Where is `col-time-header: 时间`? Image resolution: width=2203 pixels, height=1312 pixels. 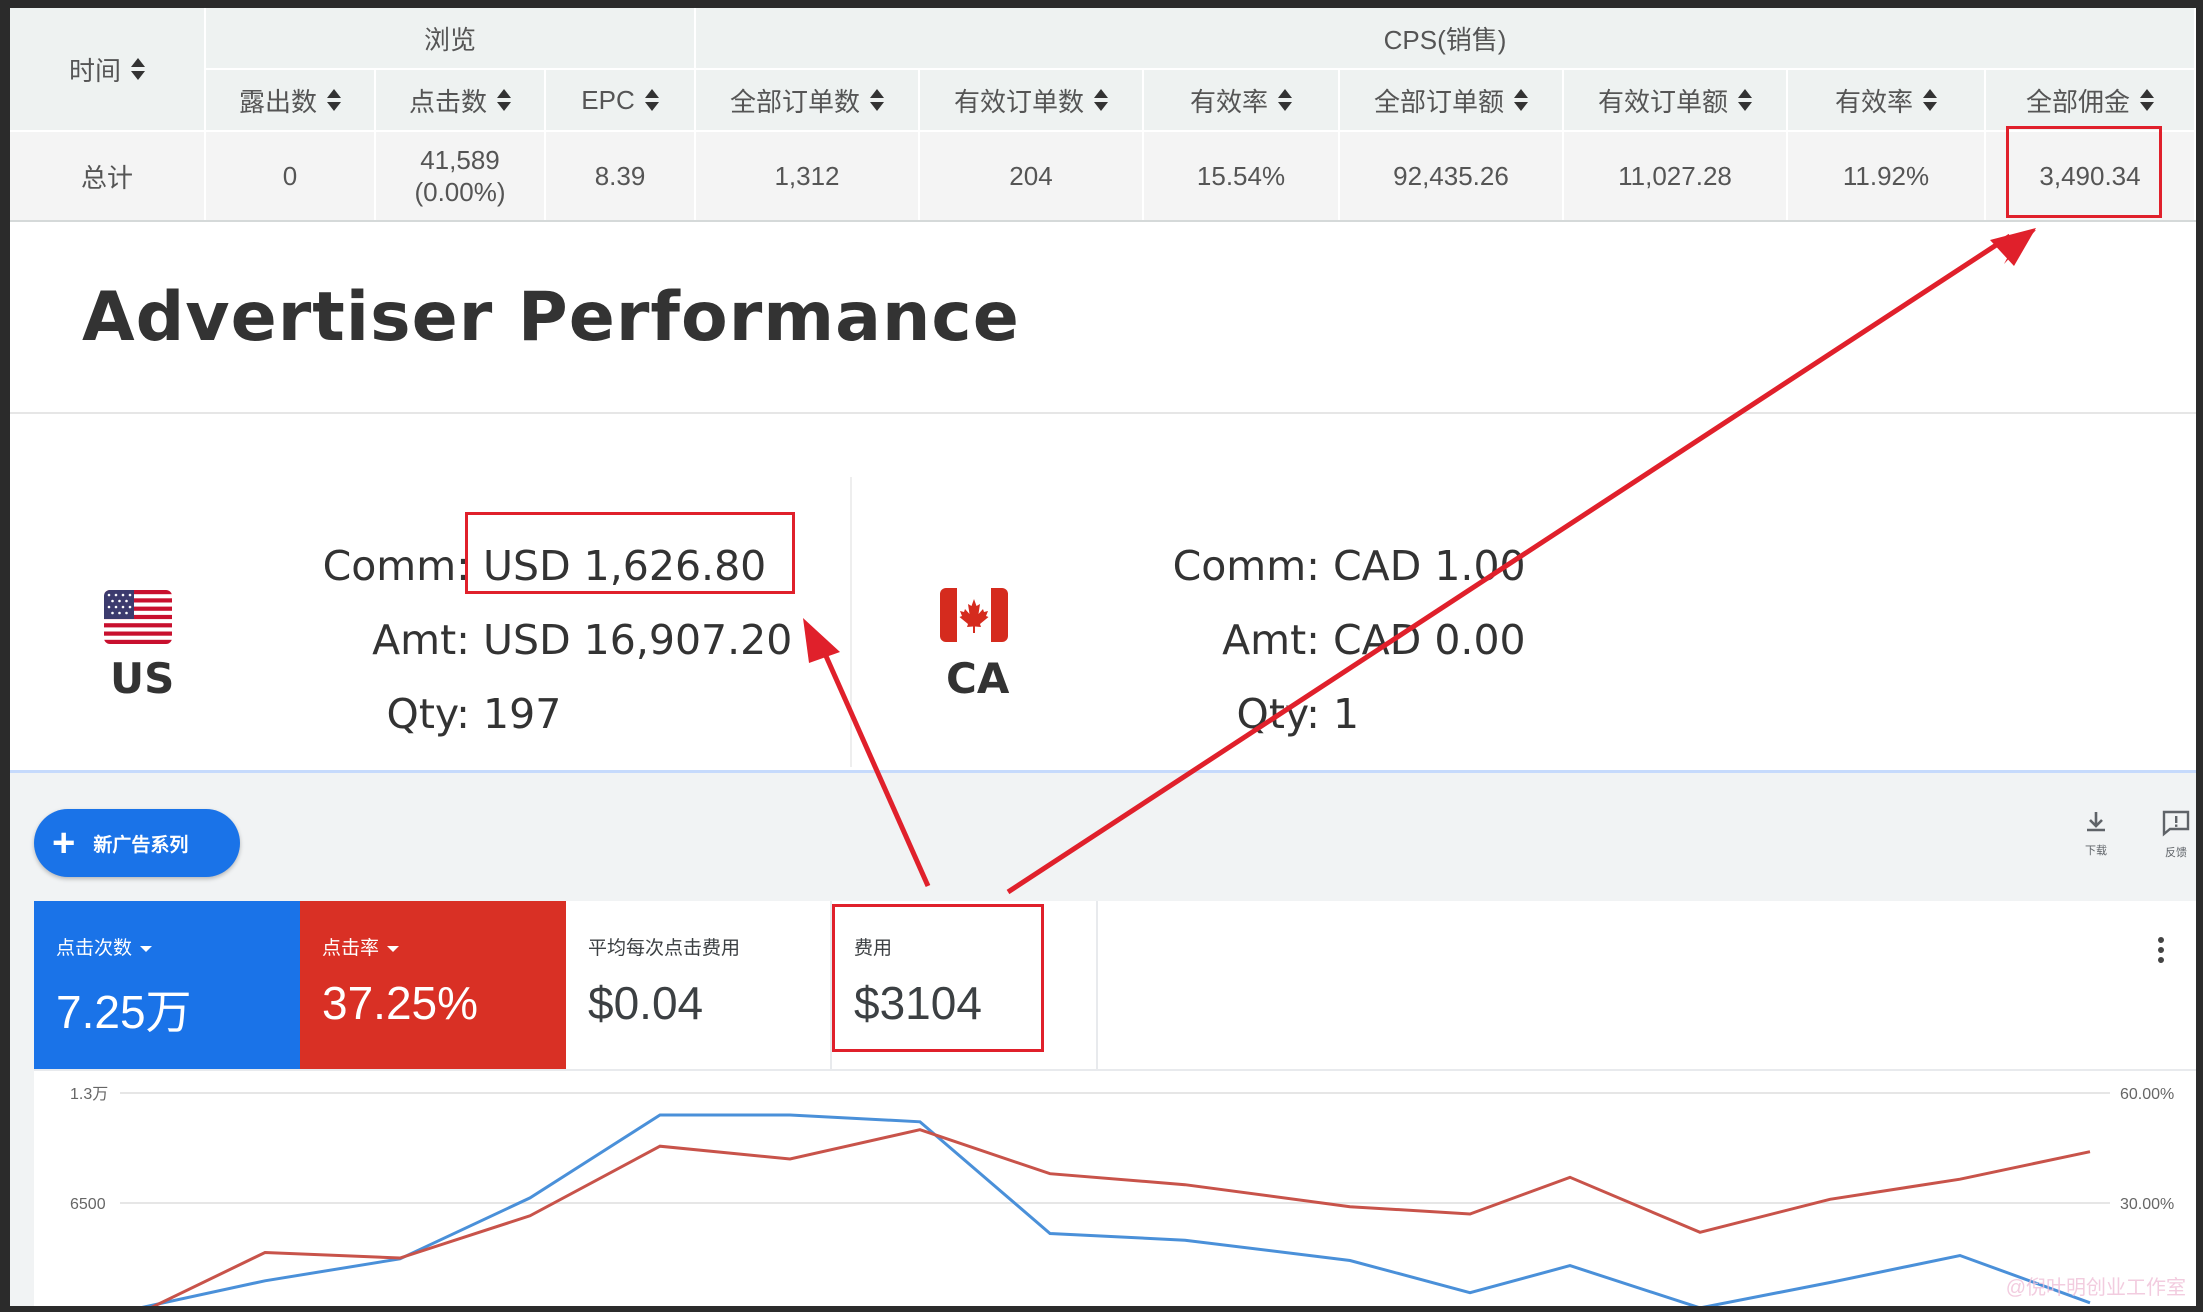
col-time-header: 时间 is located at coordinates (108, 70).